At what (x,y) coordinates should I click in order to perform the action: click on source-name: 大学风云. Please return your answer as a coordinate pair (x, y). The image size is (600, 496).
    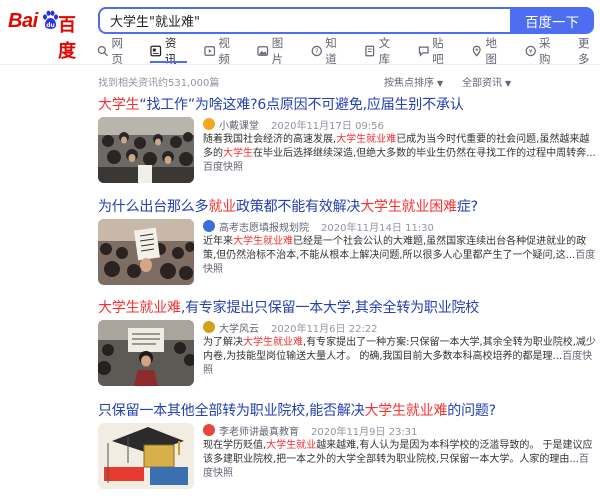
    Looking at the image, I should click on (239, 327).